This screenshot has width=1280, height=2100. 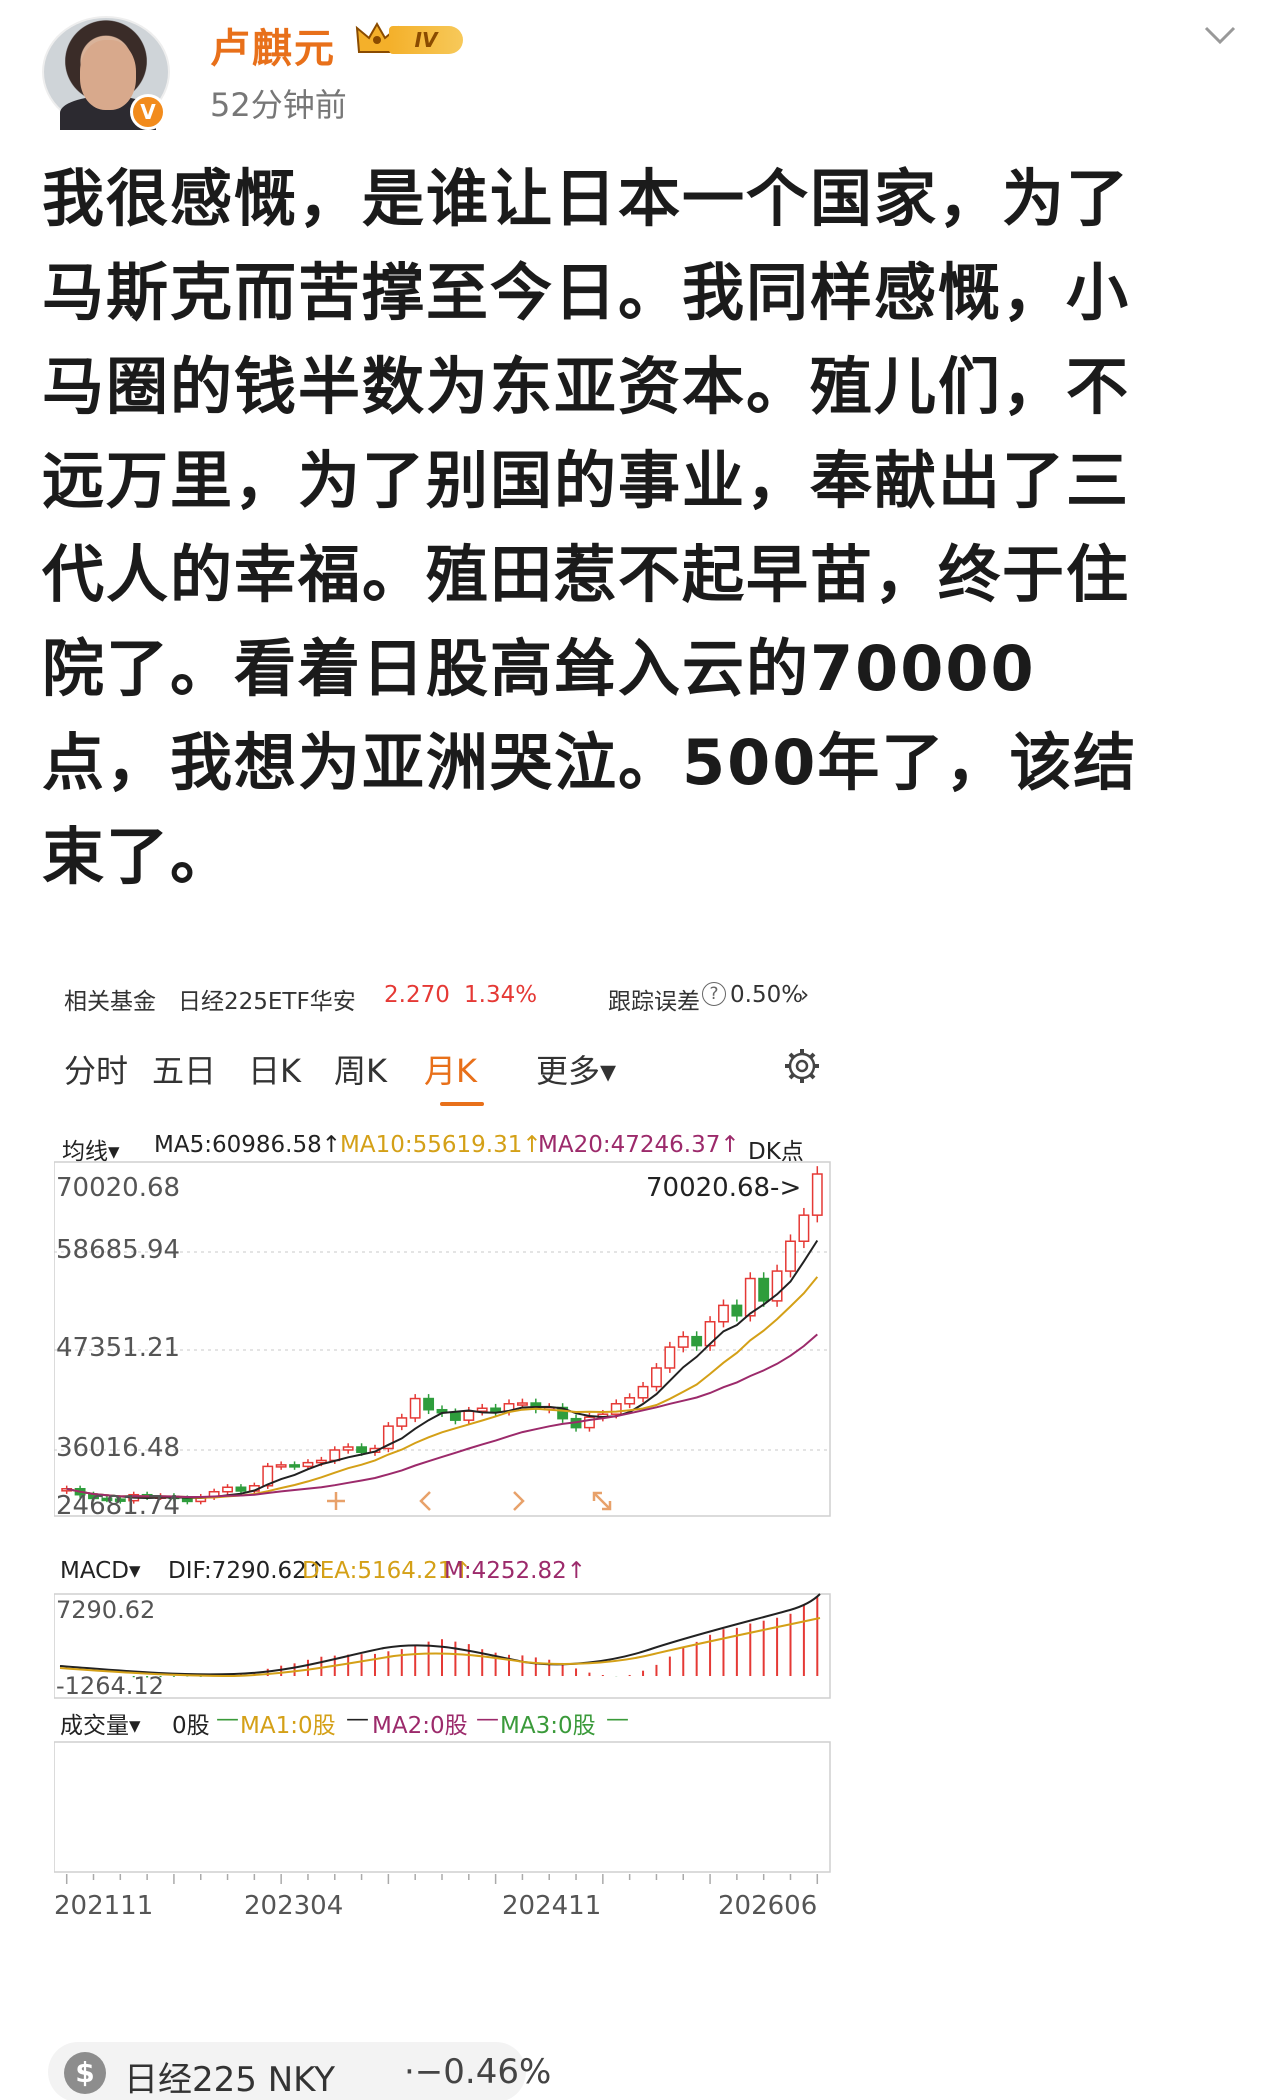 What do you see at coordinates (442, 1830) in the screenshot?
I see `volume-chart: 202111 202304 202411 202606` at bounding box center [442, 1830].